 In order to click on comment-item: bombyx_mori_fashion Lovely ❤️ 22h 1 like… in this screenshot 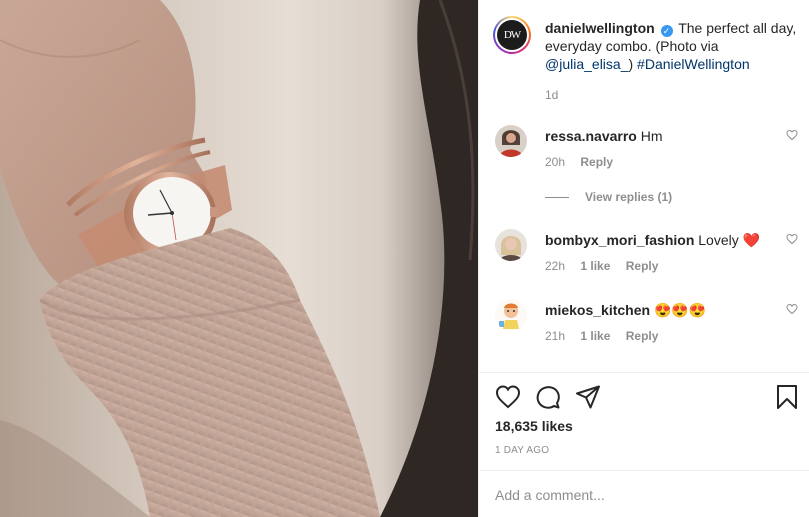, I will do `click(645, 259)`.